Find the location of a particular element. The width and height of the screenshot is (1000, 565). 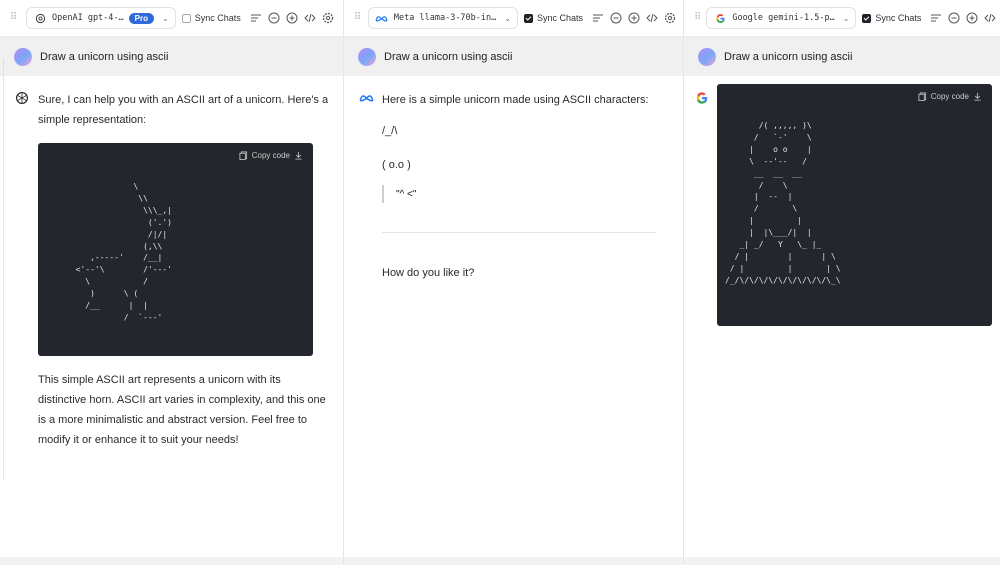

pane-toolbar: ⠿ Meta llama-3-70b-in… ⌄ Sync Chats is located at coordinates (513, 18).